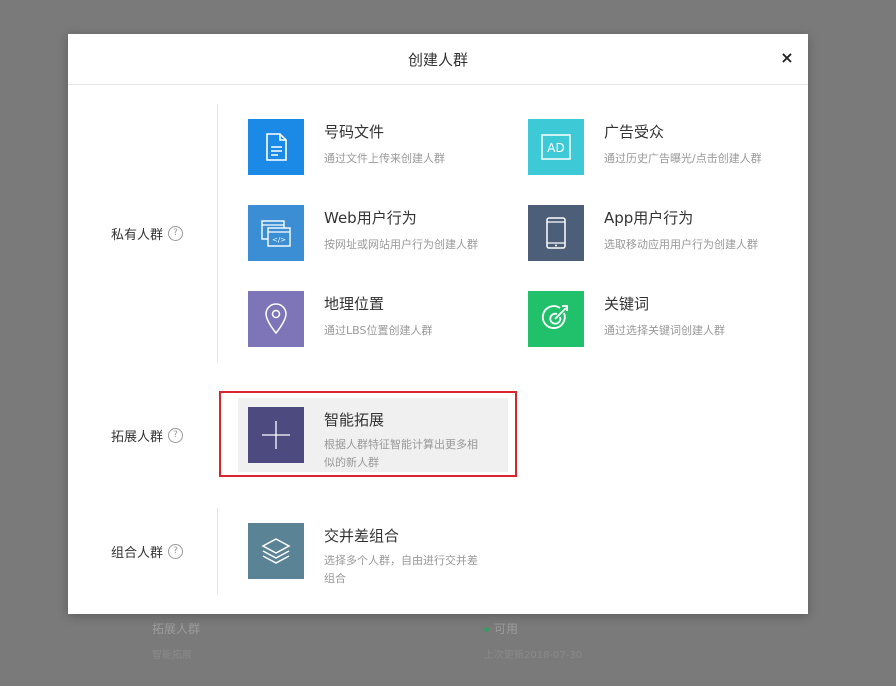 This screenshot has width=896, height=686. What do you see at coordinates (354, 304) in the screenshot?
I see `card-title: 地理位置` at bounding box center [354, 304].